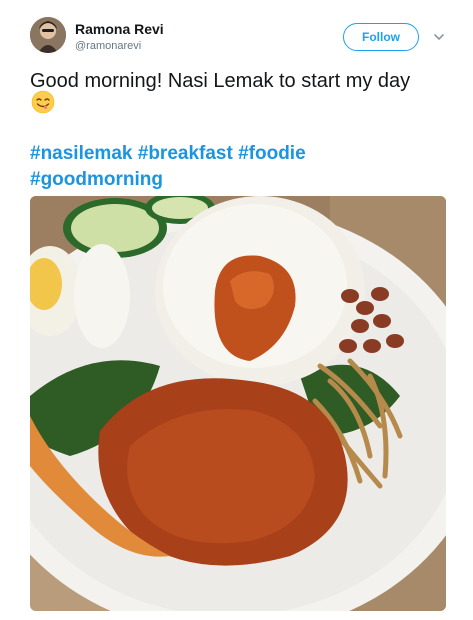  What do you see at coordinates (108, 46) in the screenshot?
I see `user-handle: @ramonarevi` at bounding box center [108, 46].